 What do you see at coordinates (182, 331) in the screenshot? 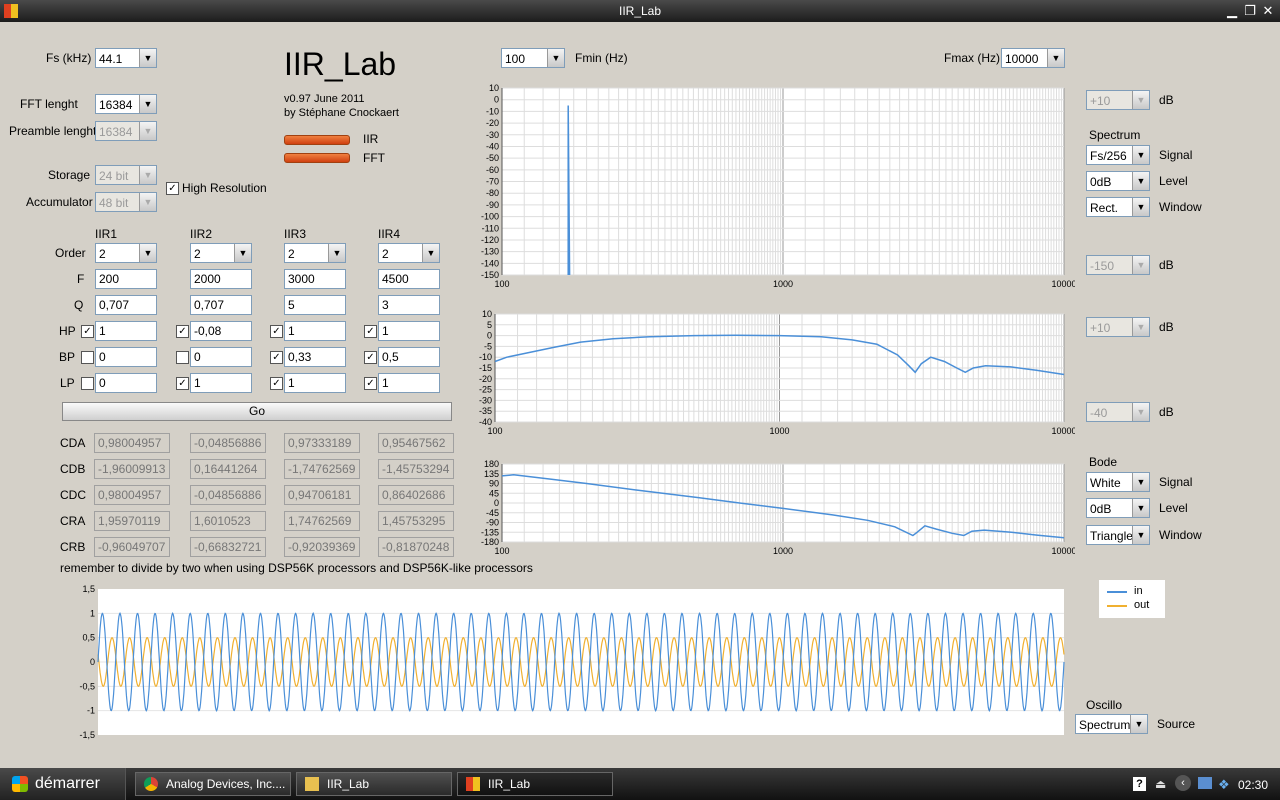
I see `hp-checkbox-2: ✓` at bounding box center [182, 331].